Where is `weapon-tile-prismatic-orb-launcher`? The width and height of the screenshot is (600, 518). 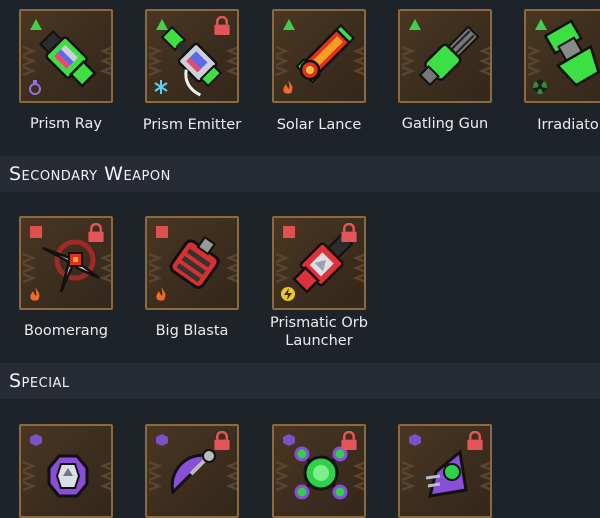
weapon-tile-prismatic-orb-launcher is located at coordinates (319, 263).